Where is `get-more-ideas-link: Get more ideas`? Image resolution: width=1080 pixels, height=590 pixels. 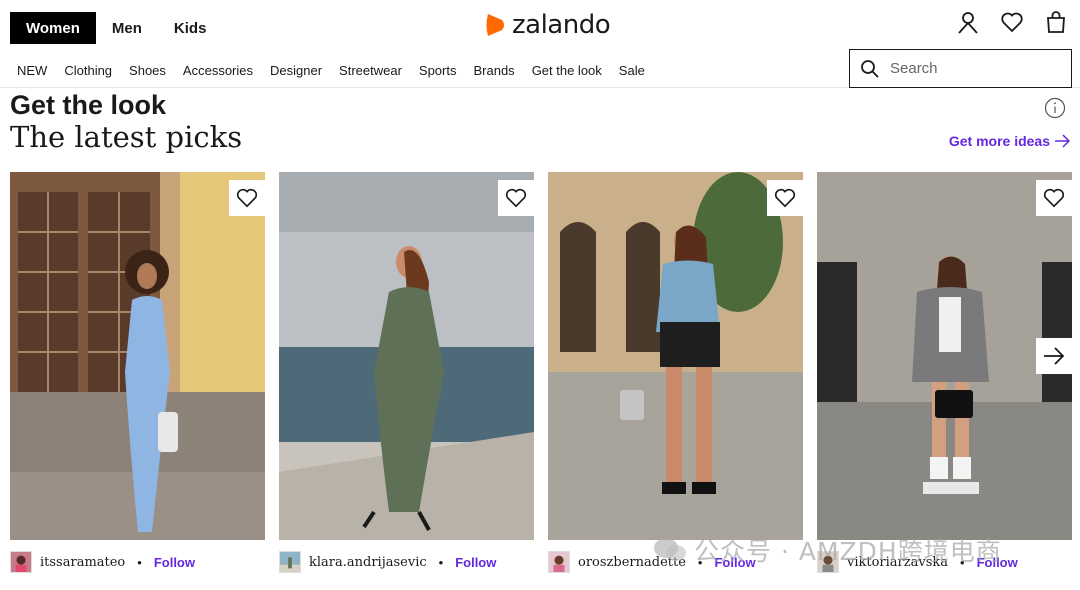
get-more-ideas-link: Get more ideas is located at coordinates (1009, 141).